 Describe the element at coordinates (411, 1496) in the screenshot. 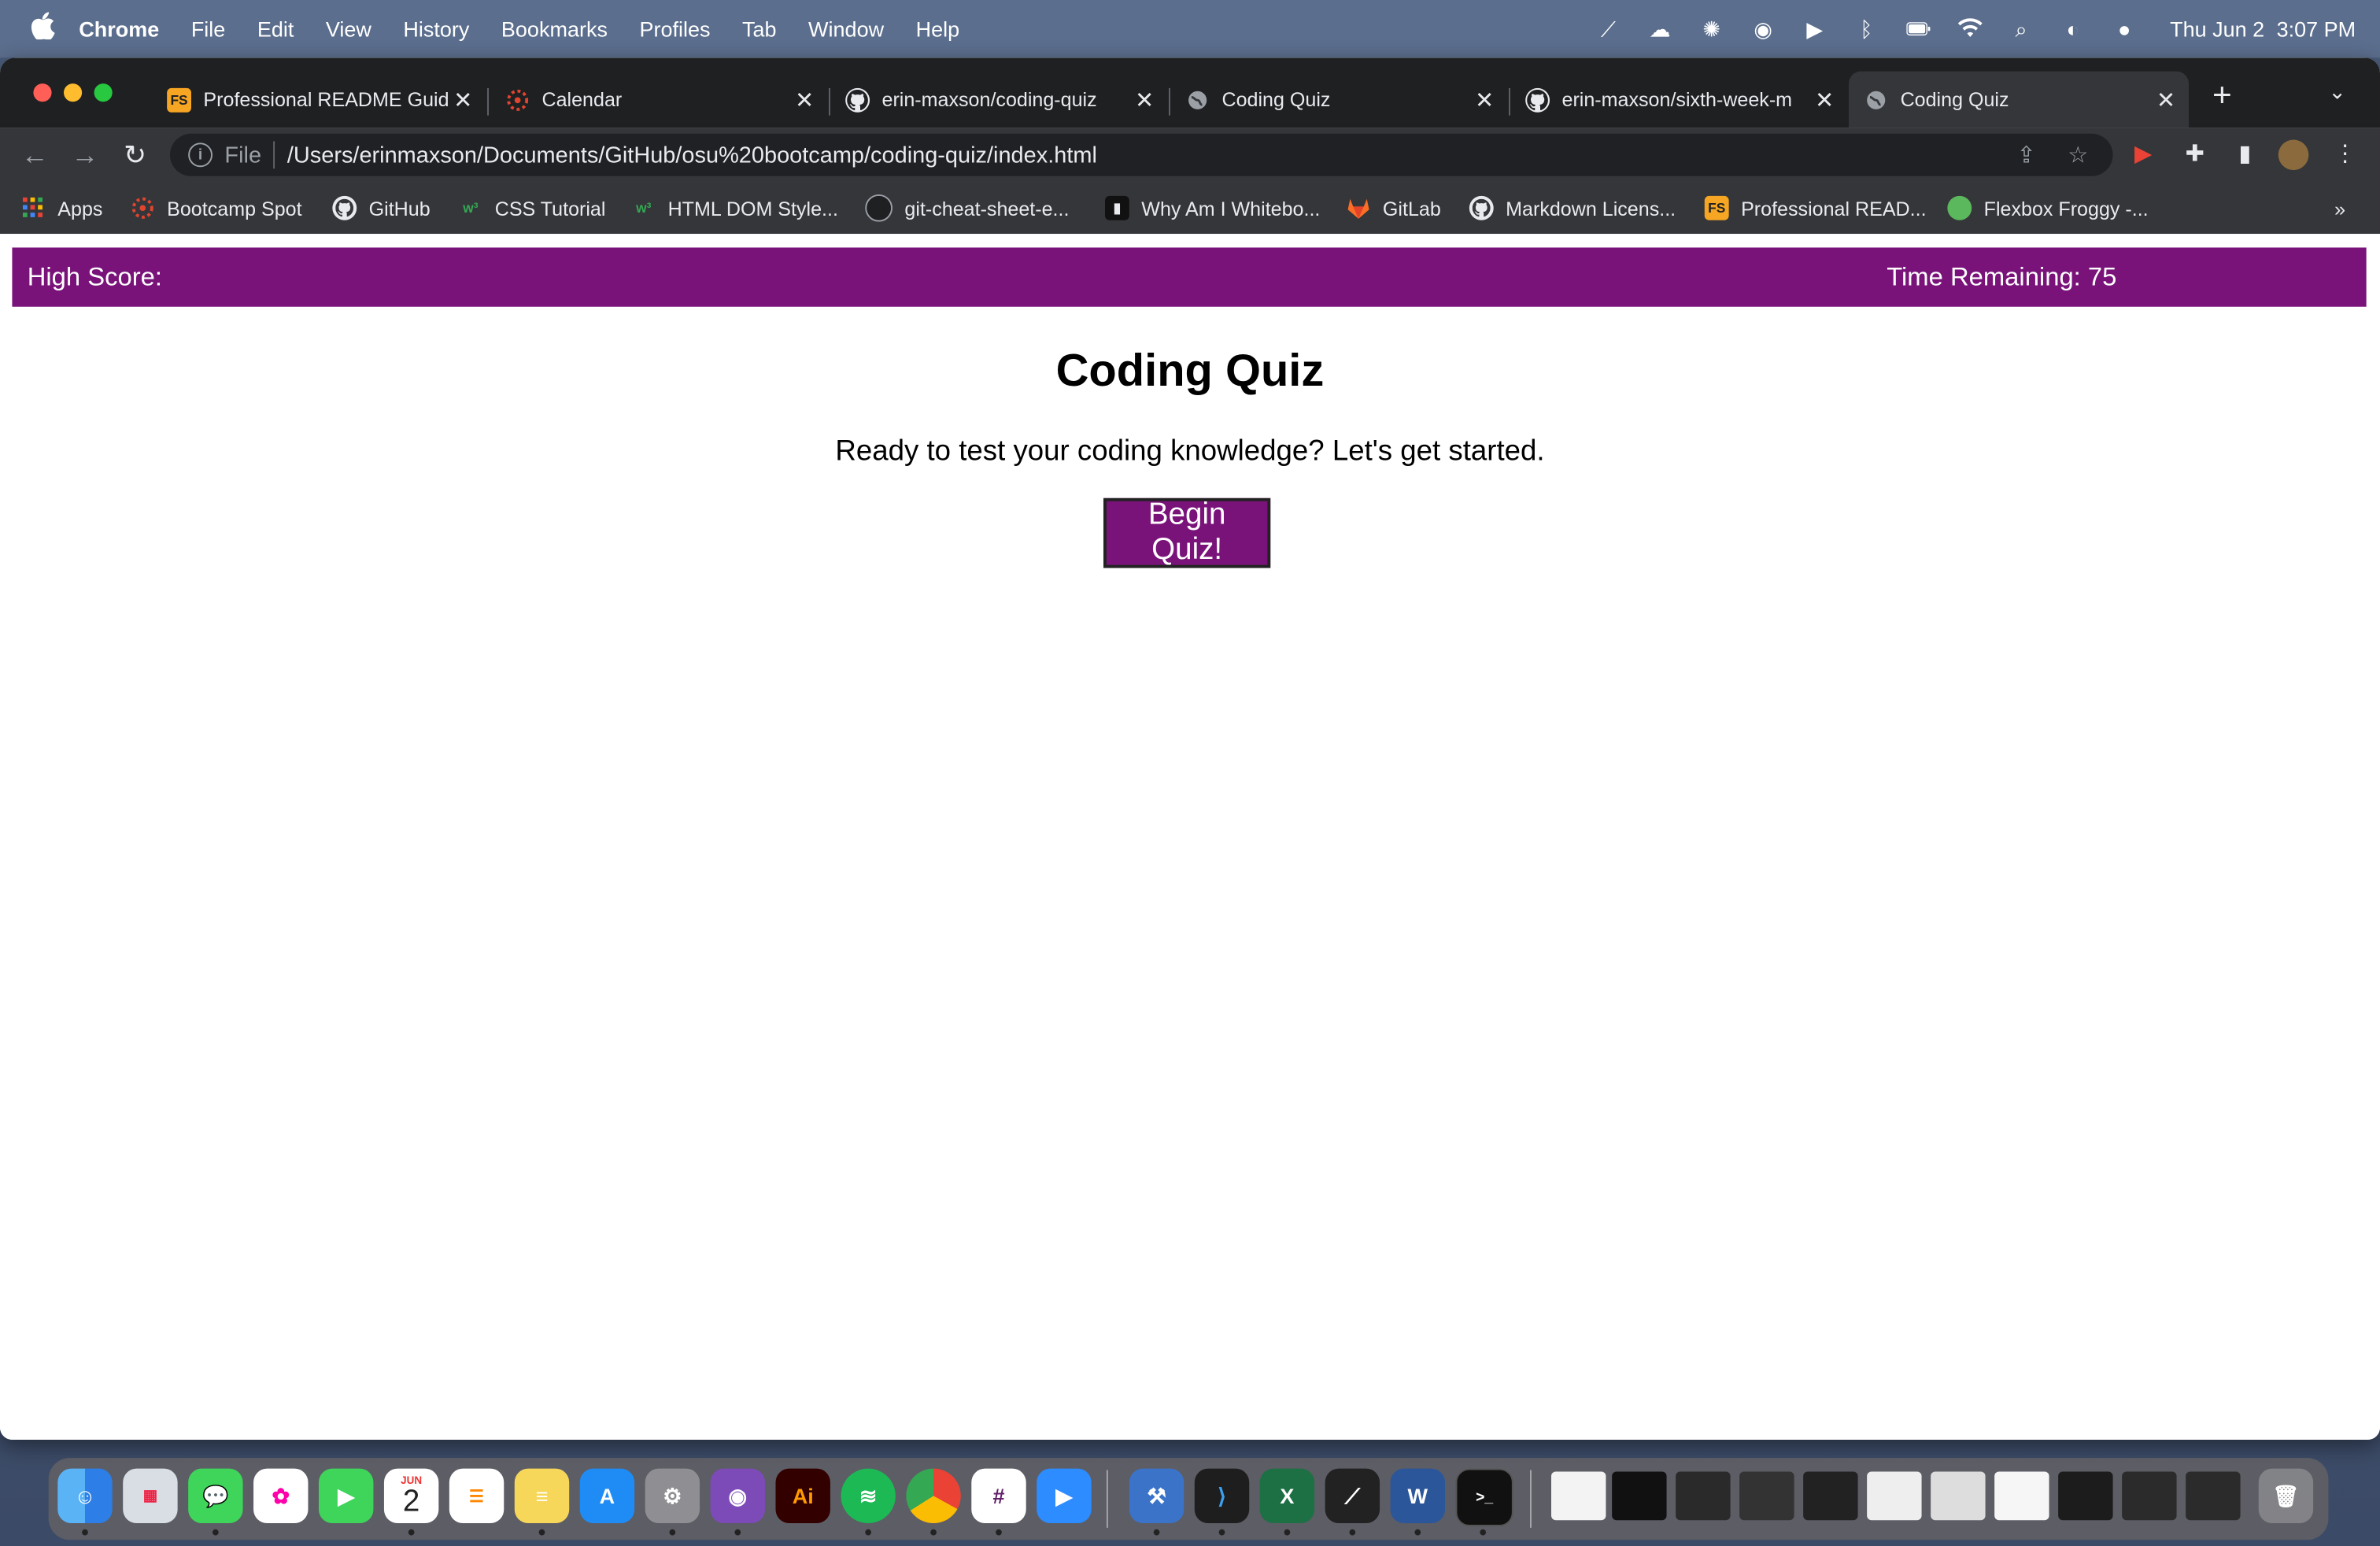

I see `calendar-icon: JUN 2` at that location.